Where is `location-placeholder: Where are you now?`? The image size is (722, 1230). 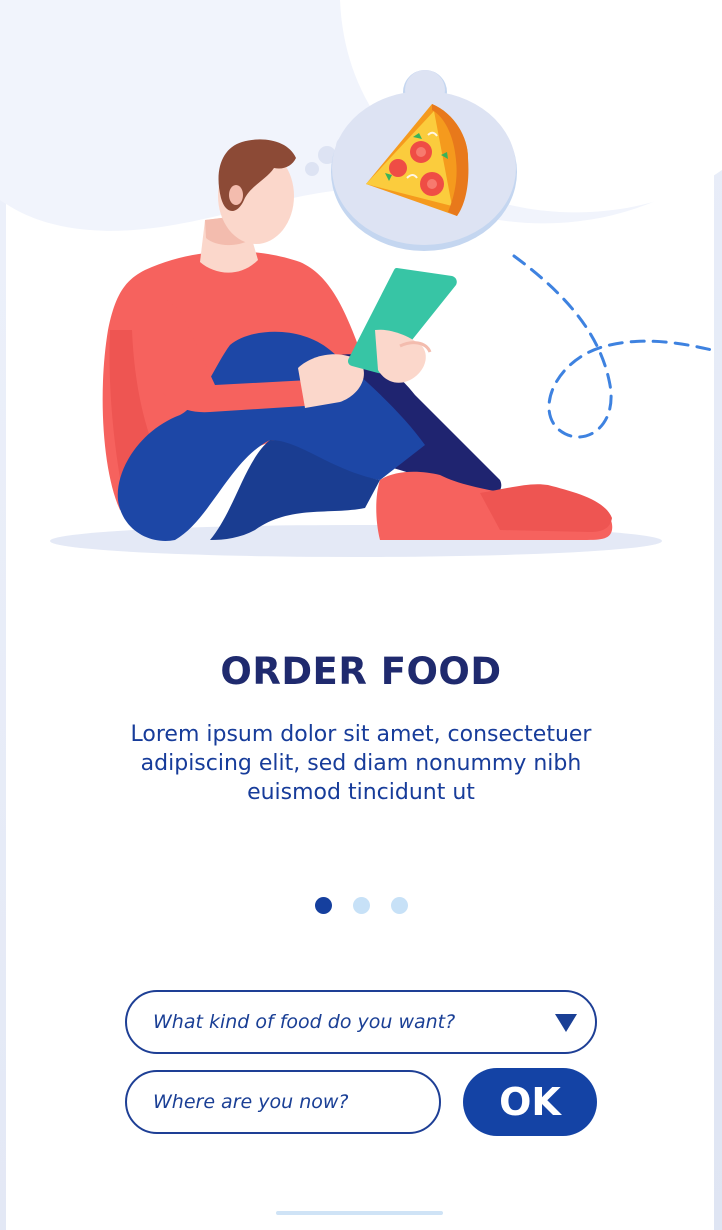 location-placeholder: Where are you now? is located at coordinates (251, 1102).